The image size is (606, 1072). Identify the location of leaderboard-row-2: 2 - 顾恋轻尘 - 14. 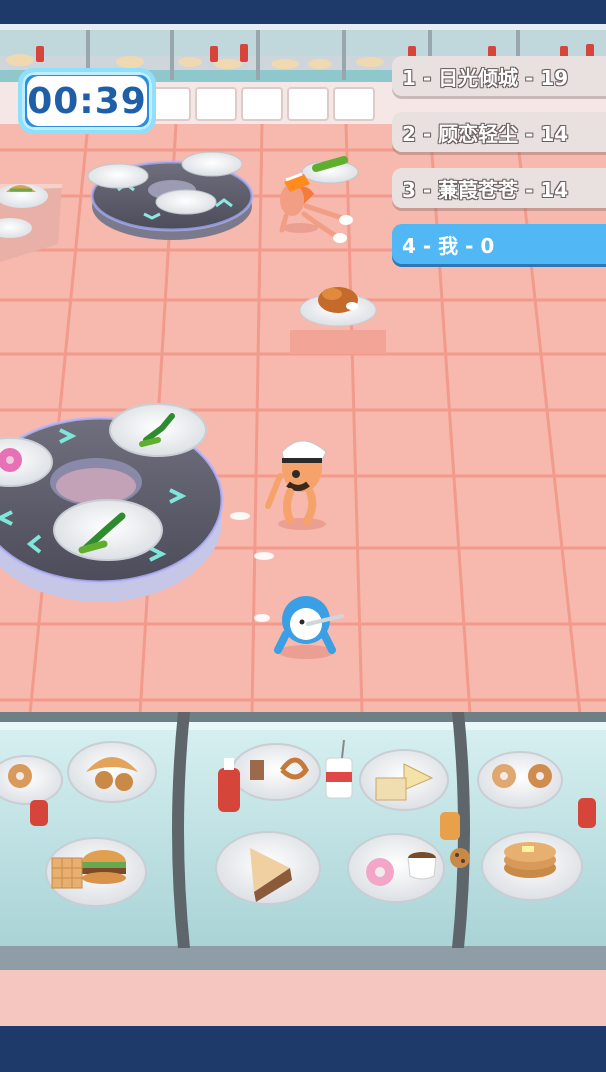
(499, 132).